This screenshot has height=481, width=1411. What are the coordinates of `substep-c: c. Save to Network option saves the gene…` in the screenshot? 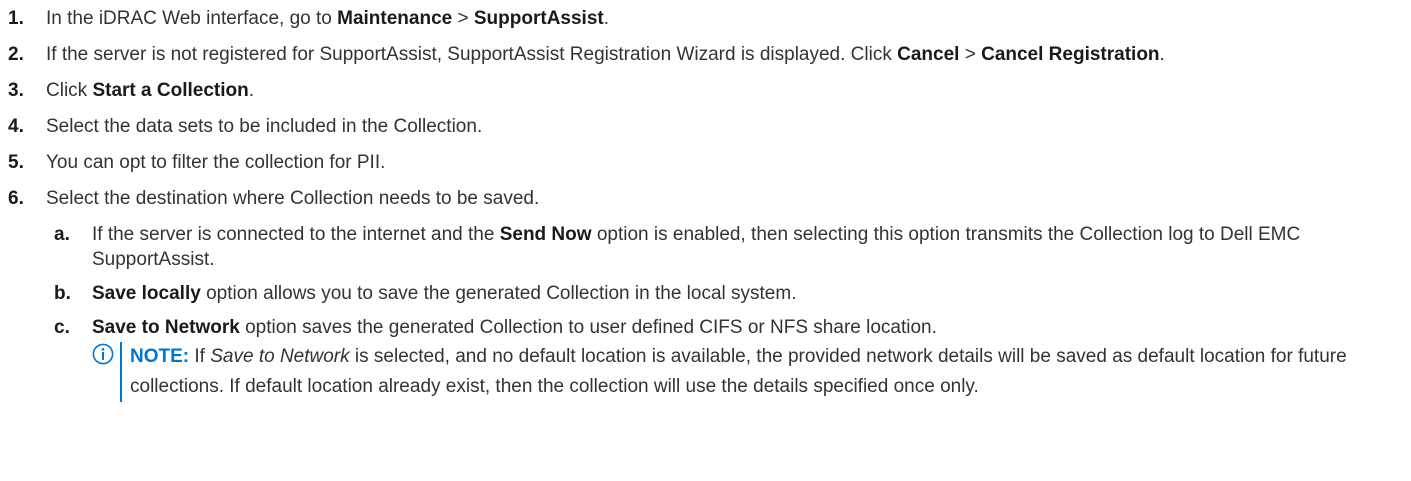 It's located at (705, 327).